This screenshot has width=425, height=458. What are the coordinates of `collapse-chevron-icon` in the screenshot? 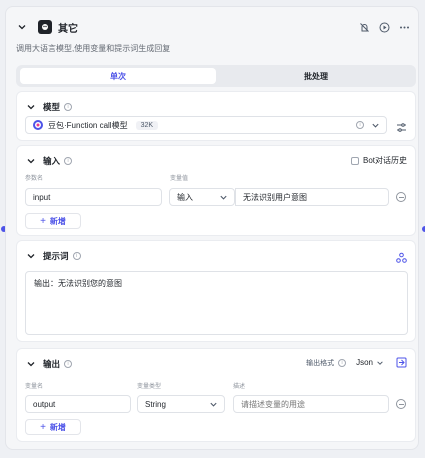 It's located at (22, 27).